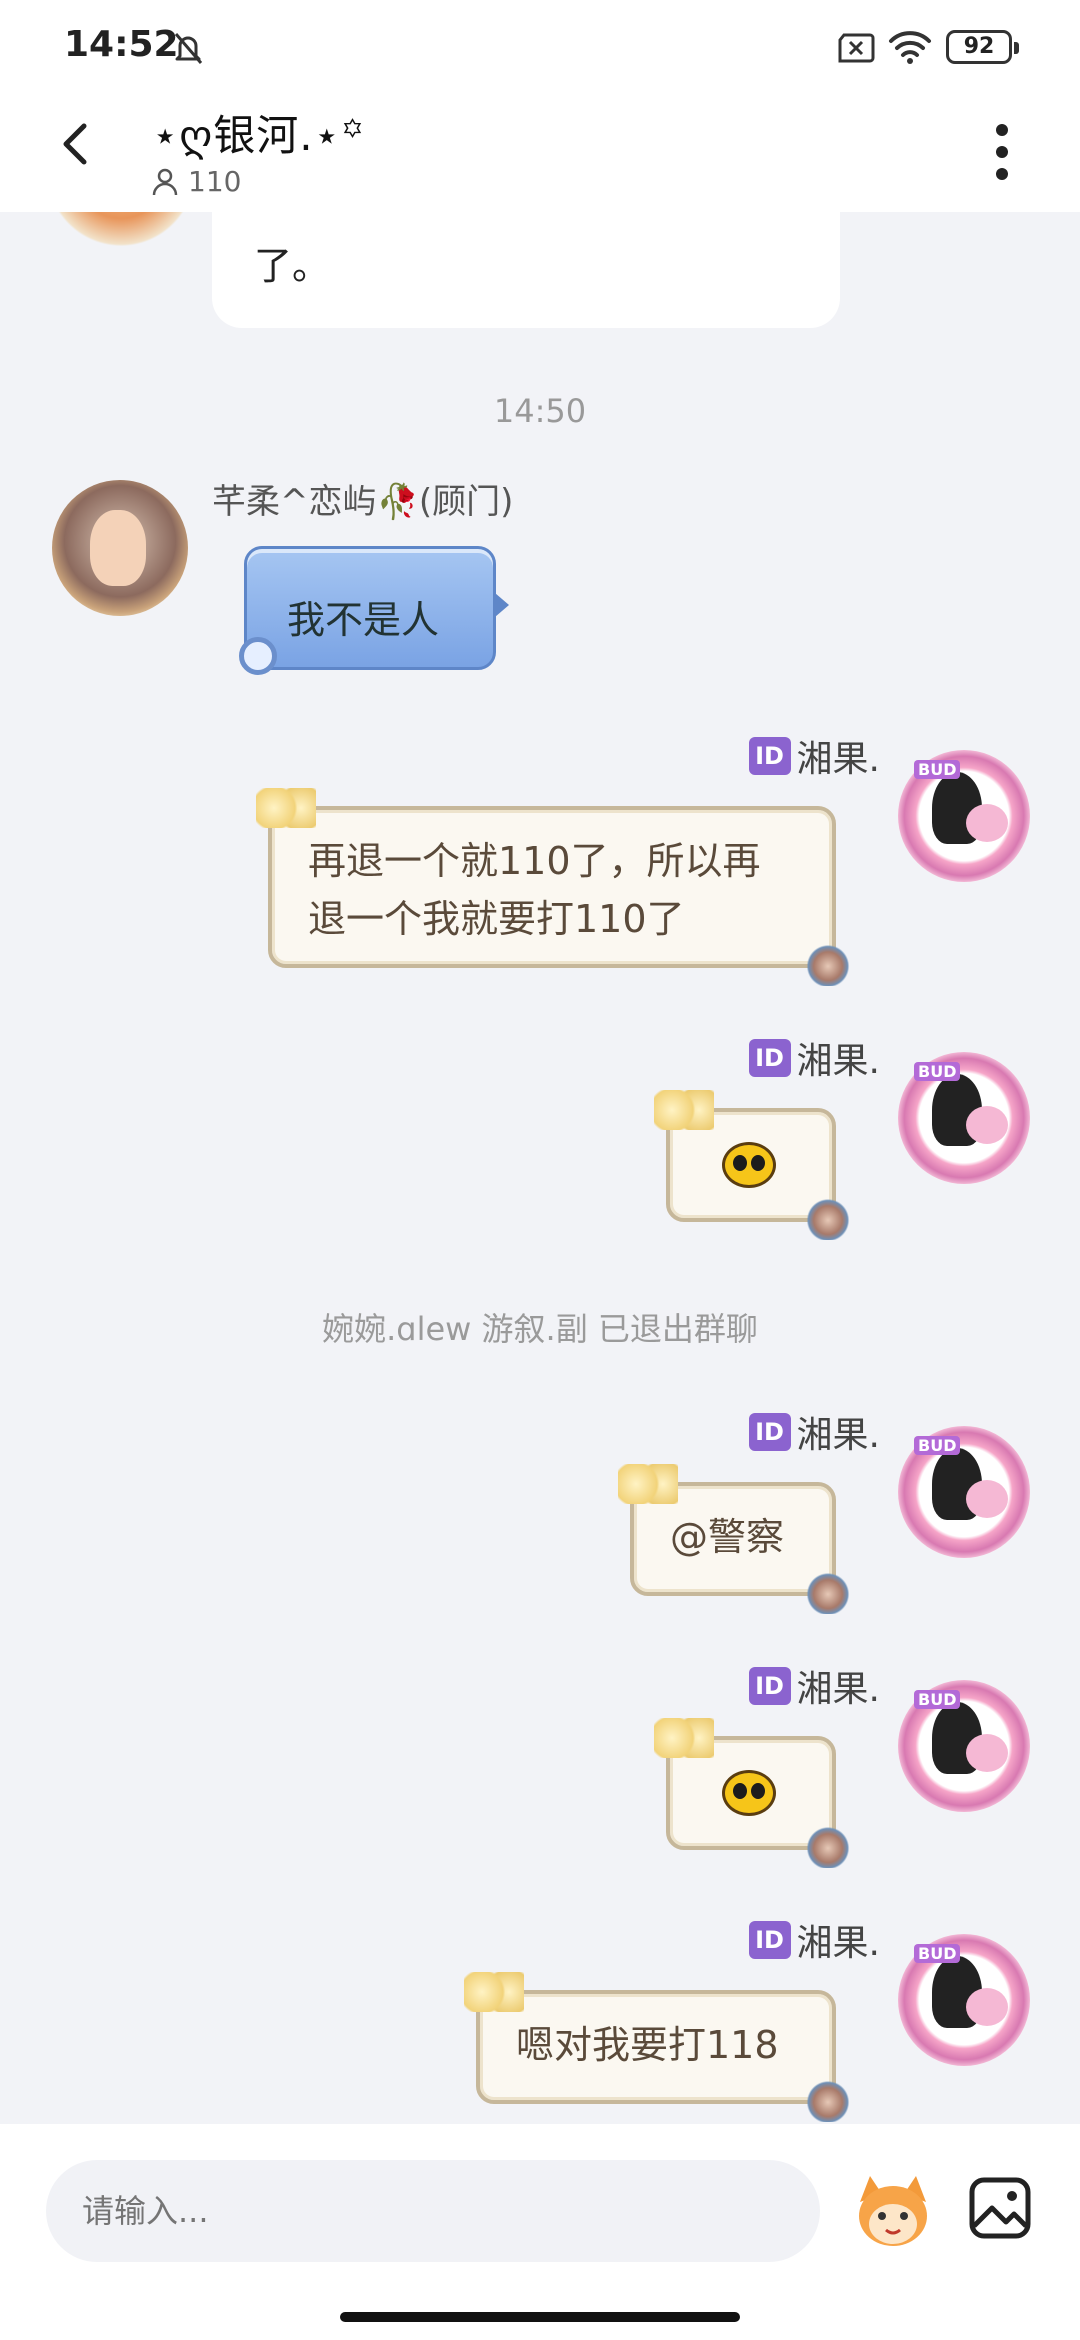  What do you see at coordinates (258, 181) in the screenshot?
I see `member-info: 110` at bounding box center [258, 181].